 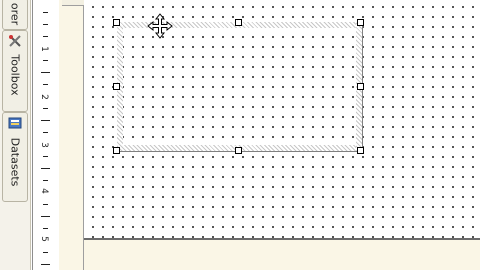 What do you see at coordinates (160, 26) in the screenshot?
I see `move-cursor-icon` at bounding box center [160, 26].